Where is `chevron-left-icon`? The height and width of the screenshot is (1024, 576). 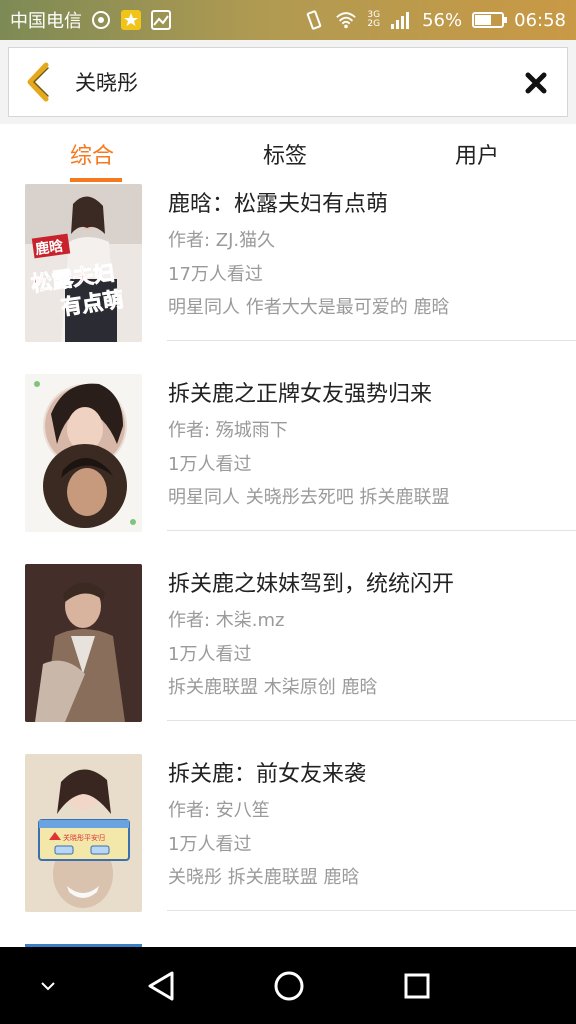 chevron-left-icon is located at coordinates (38, 82).